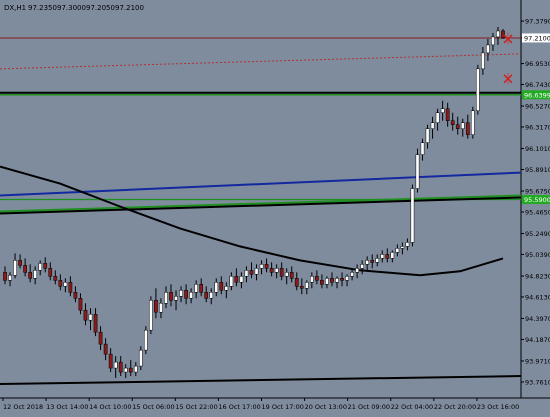  What do you see at coordinates (537, 297) in the screenshot?
I see `price-tick-label: 94.6130` at bounding box center [537, 297].